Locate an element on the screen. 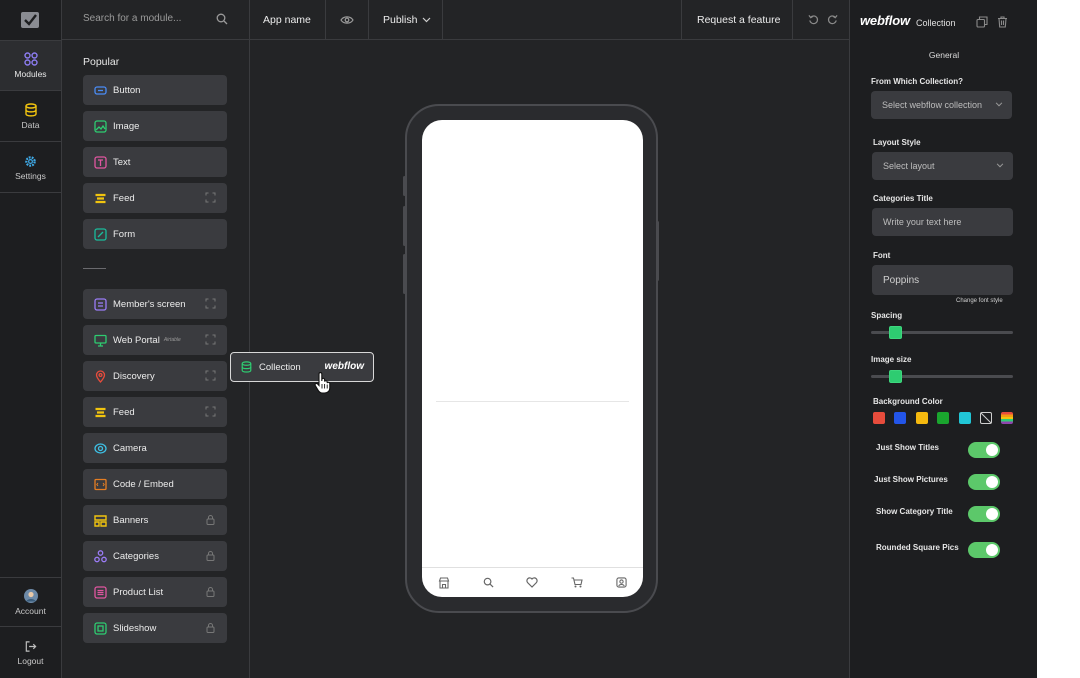 This screenshot has height=678, width=1080. undo-icon is located at coordinates (813, 19).